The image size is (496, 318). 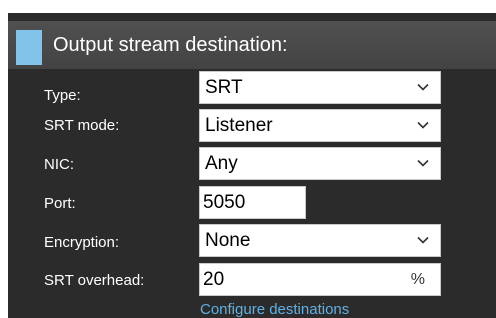 I want to click on nic-value: Any, so click(x=221, y=163).